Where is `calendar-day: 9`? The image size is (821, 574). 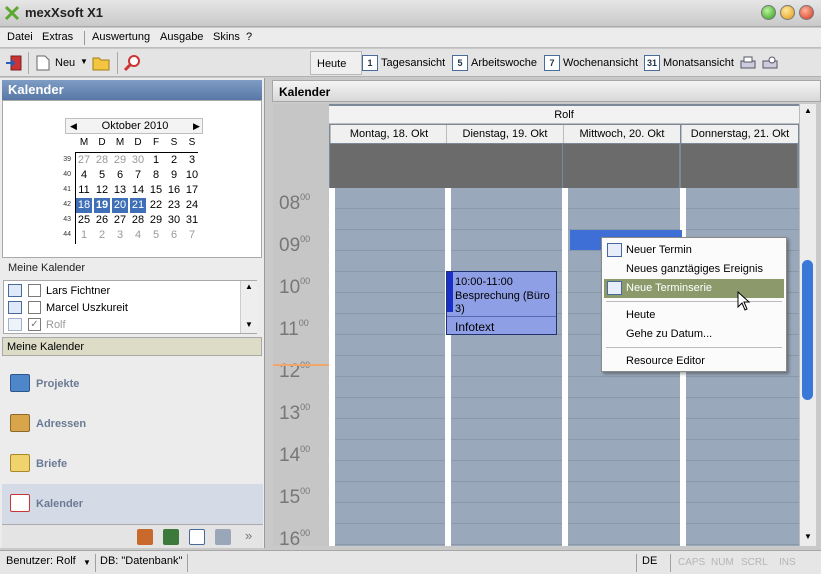
calendar-day: 9 is located at coordinates (174, 175).